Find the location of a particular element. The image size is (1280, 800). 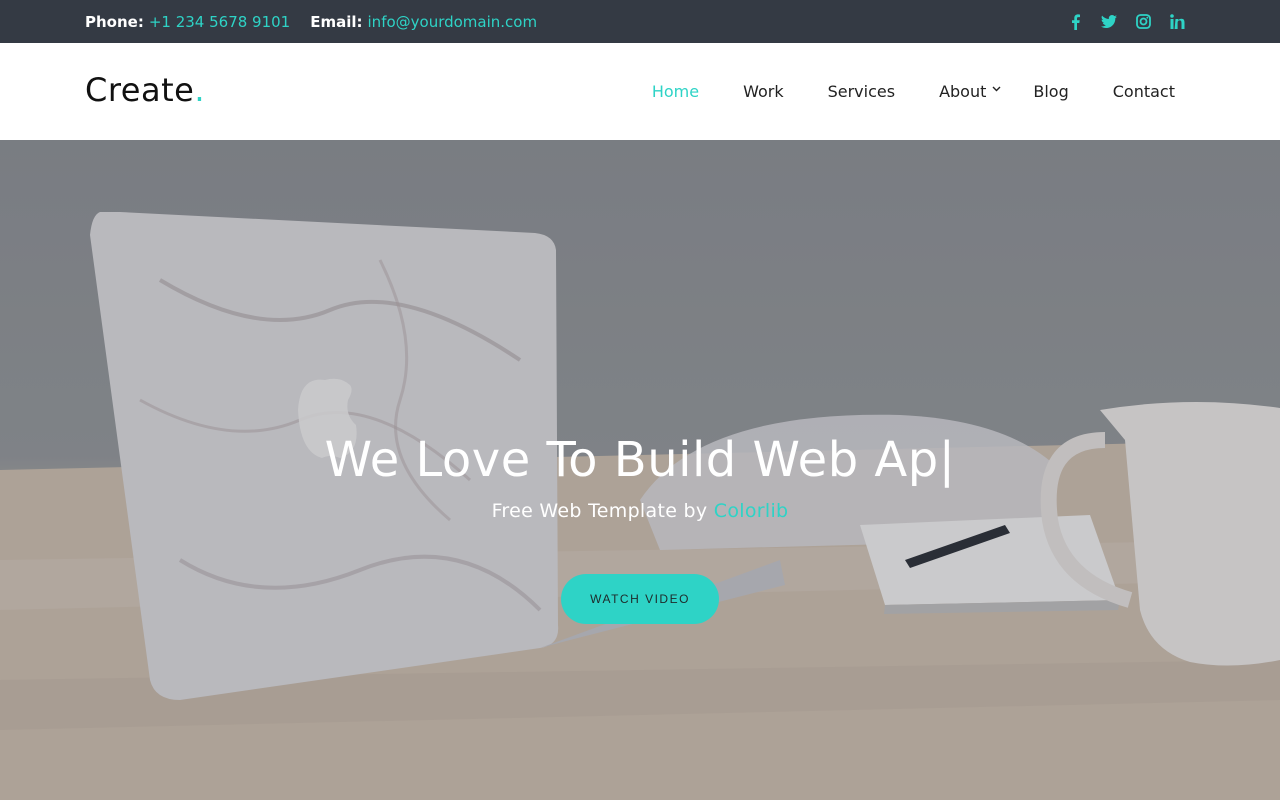

phone-label: Phone: is located at coordinates (114, 21).